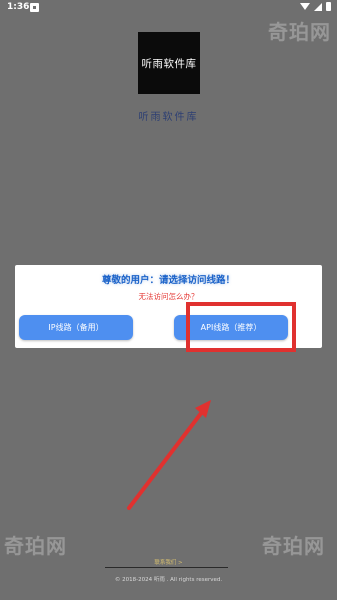  I want to click on watermark-bottom-left: 奇珀网, so click(35, 544).